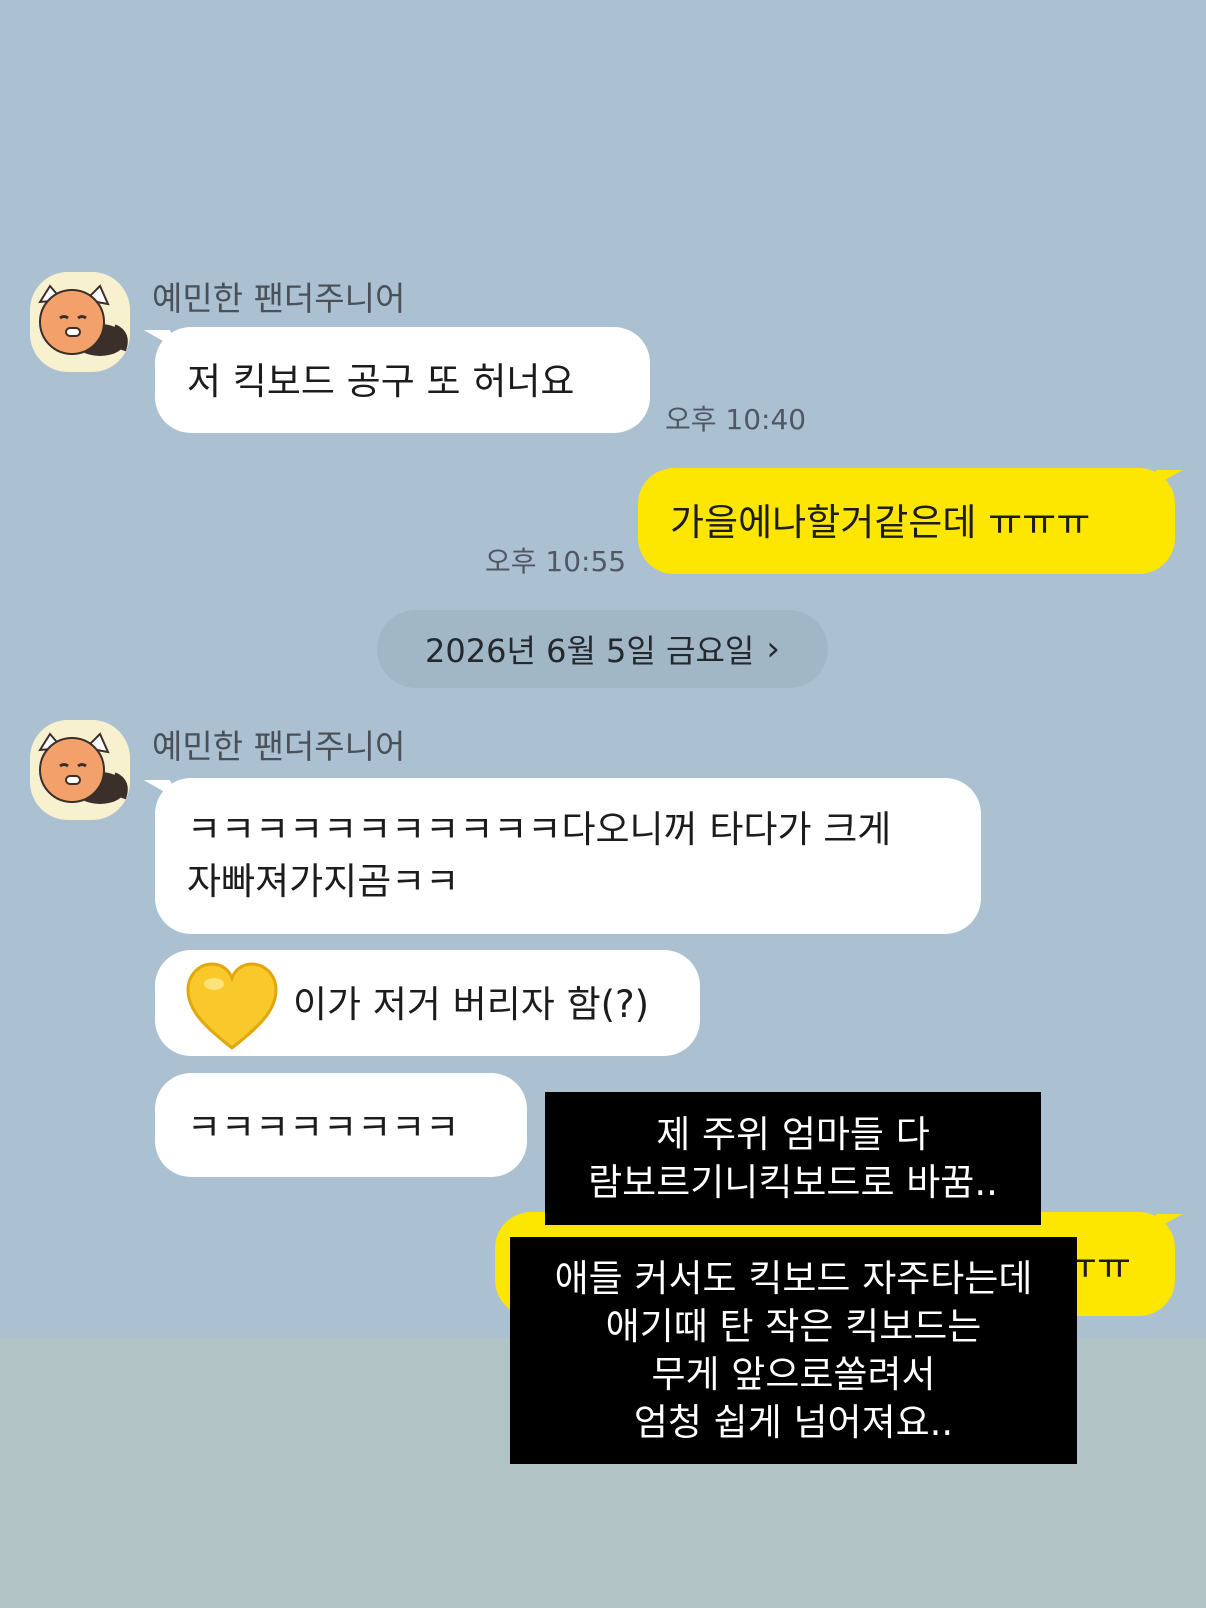  What do you see at coordinates (773, 649) in the screenshot?
I see `chevron-right-icon: ›` at bounding box center [773, 649].